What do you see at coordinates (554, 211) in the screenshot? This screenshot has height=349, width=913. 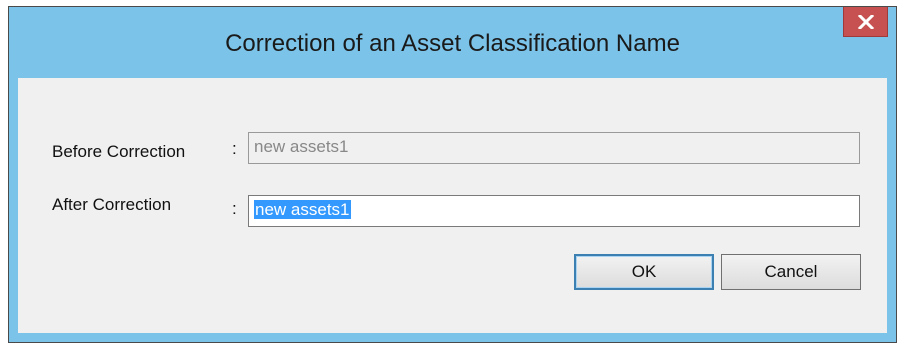 I see `after-correction-input: new assets1` at bounding box center [554, 211].